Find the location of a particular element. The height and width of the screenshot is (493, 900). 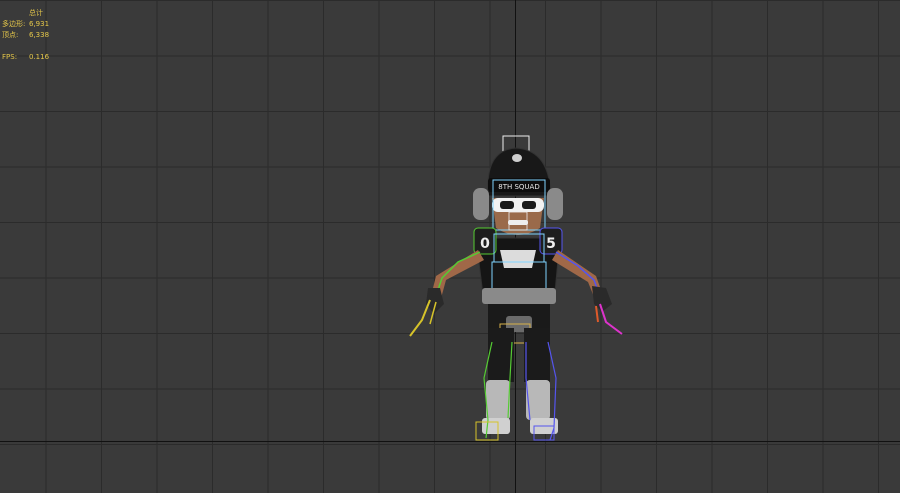

fps-value: 0.116 is located at coordinates (39, 57).